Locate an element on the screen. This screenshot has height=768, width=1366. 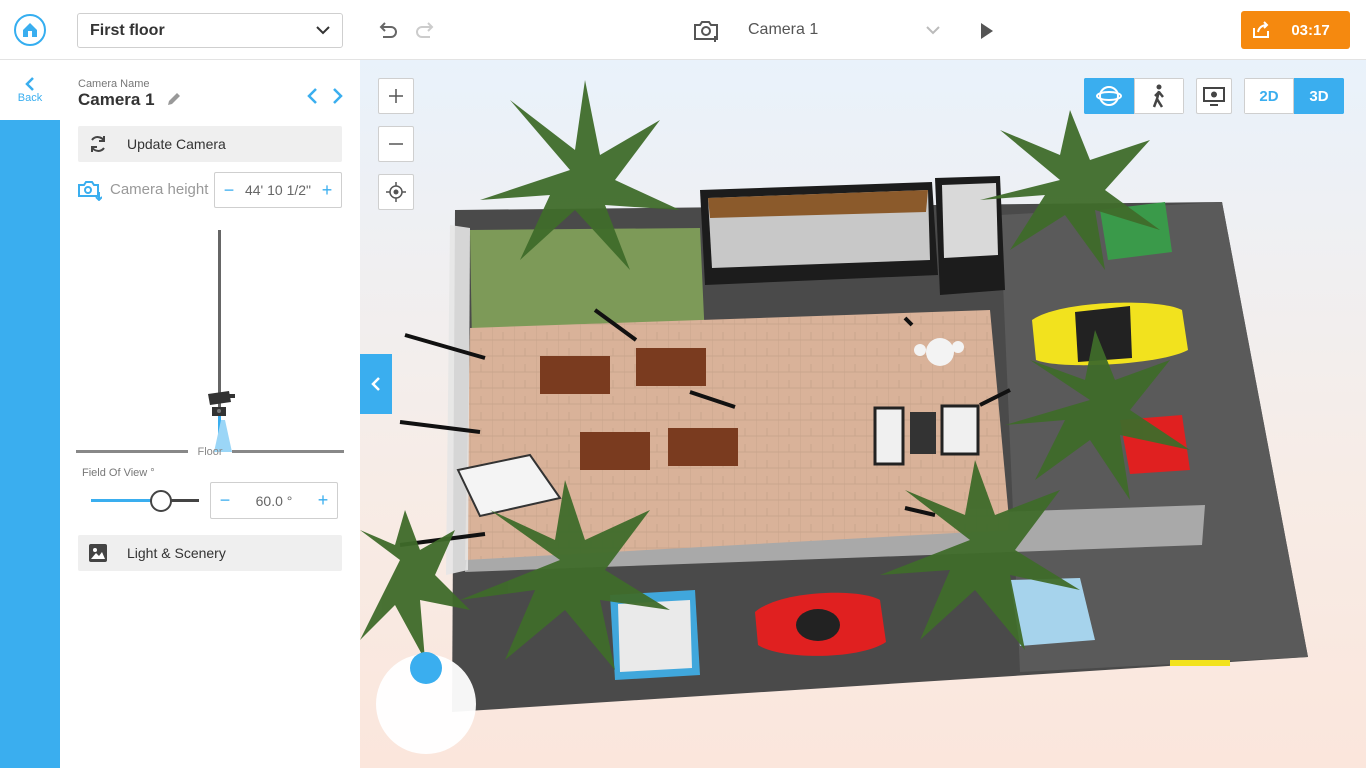
minus-icon is located at coordinates (396, 144).